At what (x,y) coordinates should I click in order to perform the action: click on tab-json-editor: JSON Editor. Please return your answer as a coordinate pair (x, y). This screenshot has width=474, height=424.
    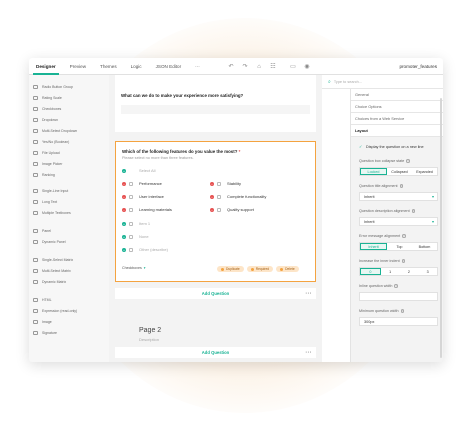
    Looking at the image, I should click on (169, 66).